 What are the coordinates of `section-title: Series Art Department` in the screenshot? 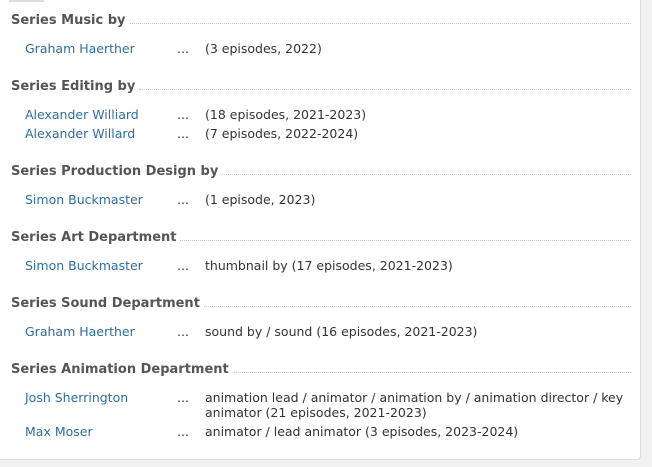 It's located at (94, 237).